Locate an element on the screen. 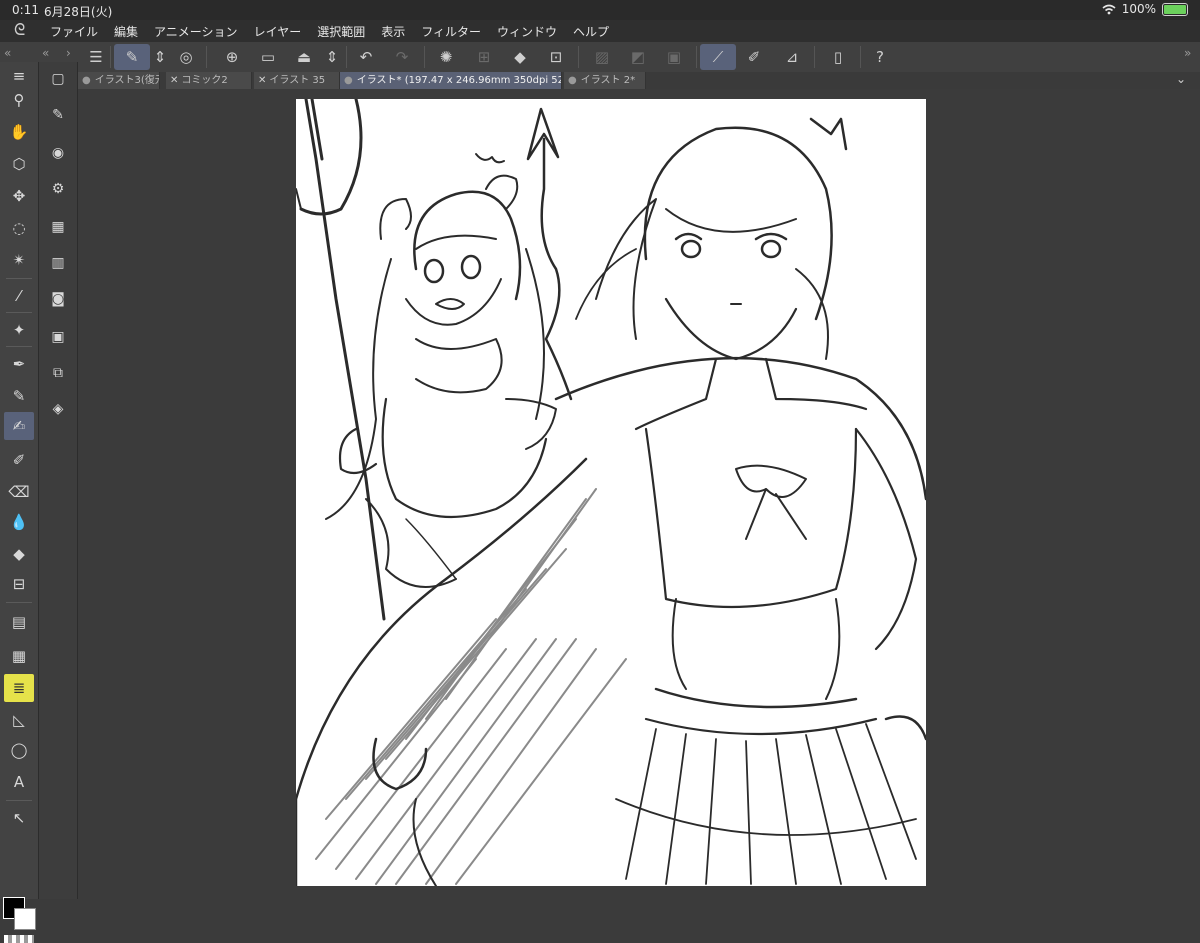  gradient-icon: ▤ is located at coordinates (19, 622).